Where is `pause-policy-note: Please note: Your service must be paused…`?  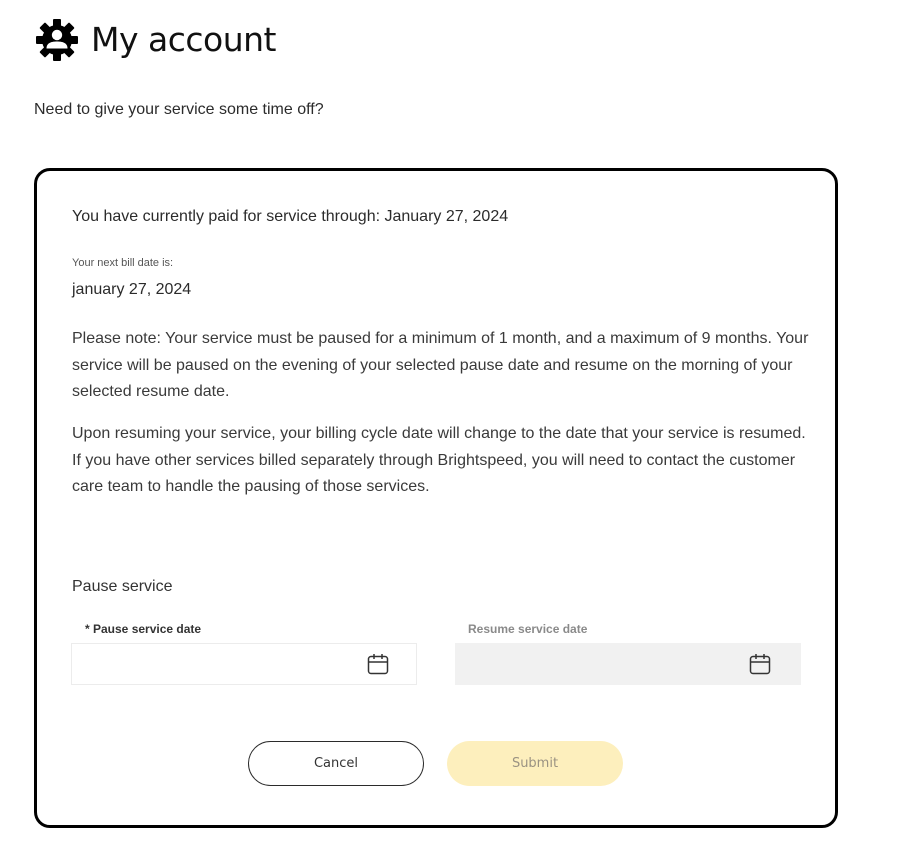
pause-policy-note: Please note: Your service must be paused… is located at coordinates (440, 365).